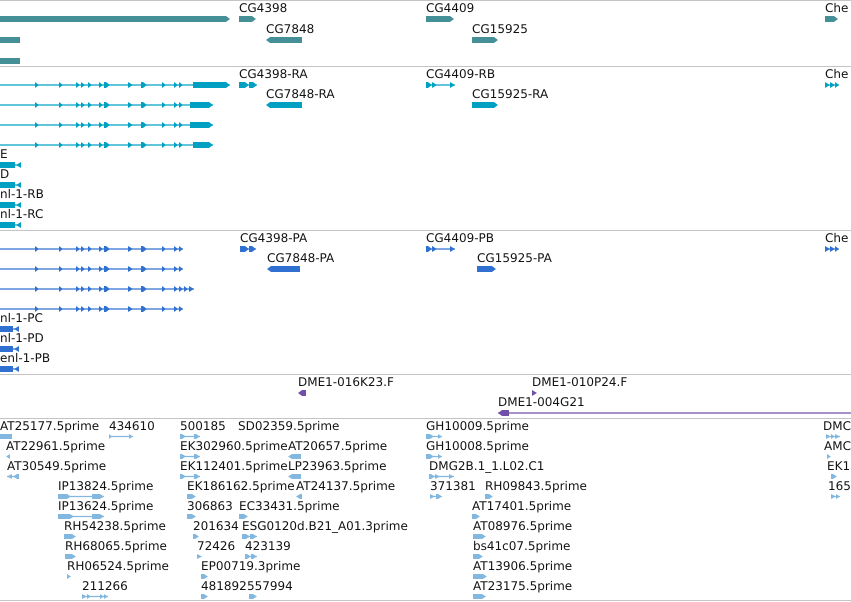 This screenshot has width=851, height=602. Describe the element at coordinates (22, 194) in the screenshot. I see `feature-label: nl-1-RB` at that location.